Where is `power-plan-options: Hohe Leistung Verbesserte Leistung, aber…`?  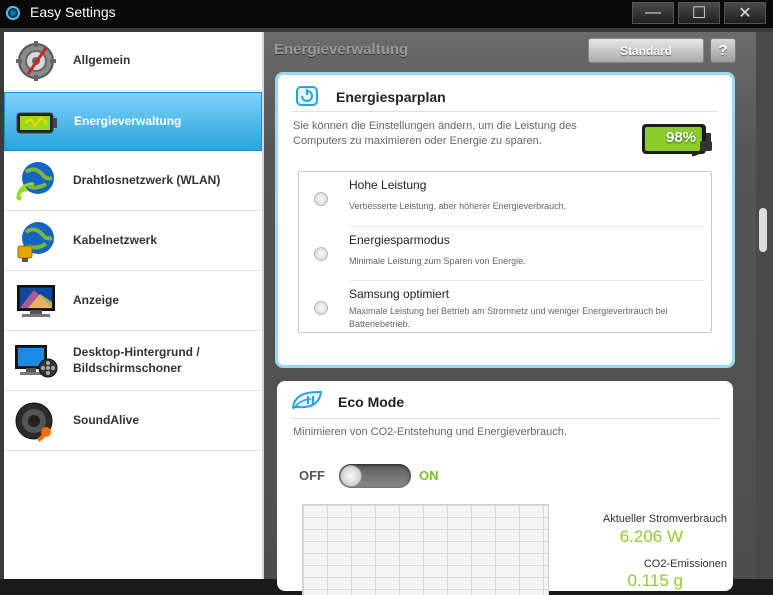 power-plan-options: Hohe Leistung Verbesserte Leistung, aber… is located at coordinates (505, 252).